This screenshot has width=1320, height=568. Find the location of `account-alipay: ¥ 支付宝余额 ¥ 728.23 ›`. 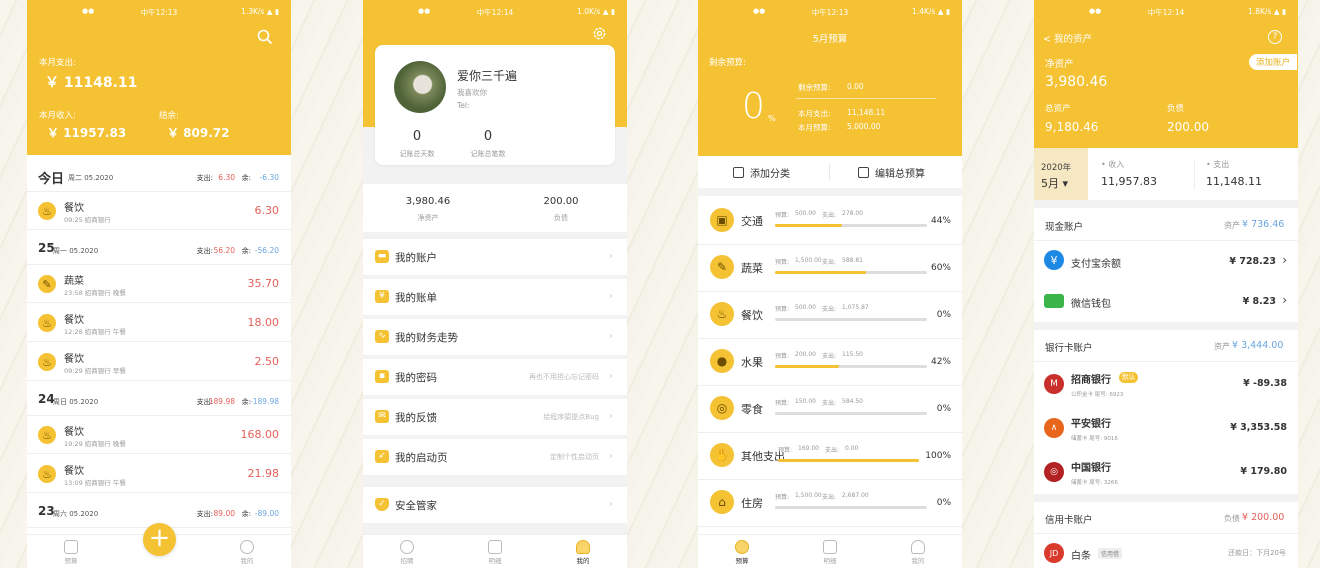

account-alipay: ¥ 支付宝余额 ¥ 728.23 › is located at coordinates (1166, 261).